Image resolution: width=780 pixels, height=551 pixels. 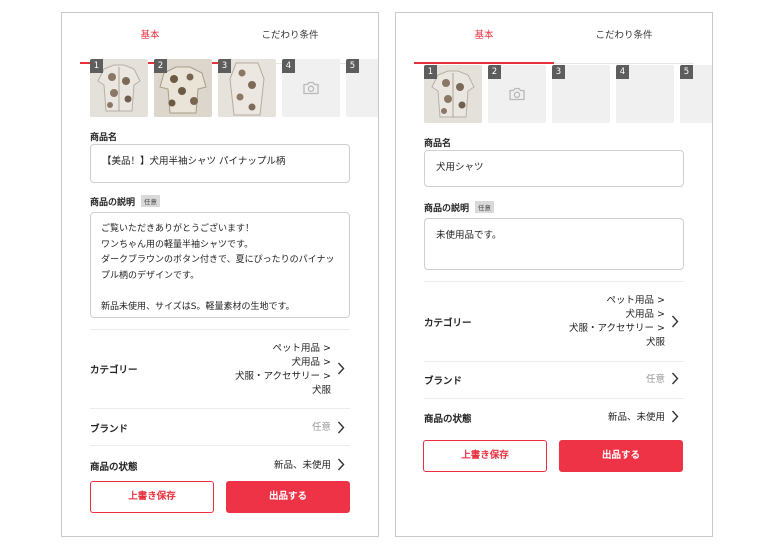 What do you see at coordinates (554, 168) in the screenshot?
I see `item-name-input: 犬用シャツ` at bounding box center [554, 168].